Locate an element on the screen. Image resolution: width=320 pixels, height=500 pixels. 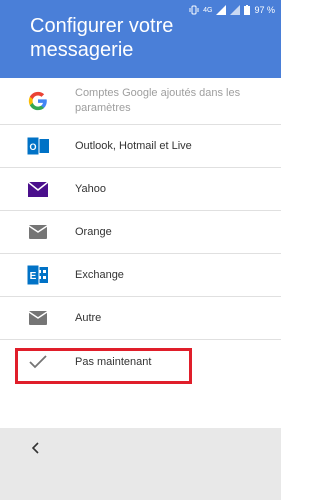
list-item-label: Autre is located at coordinates (88, 318).